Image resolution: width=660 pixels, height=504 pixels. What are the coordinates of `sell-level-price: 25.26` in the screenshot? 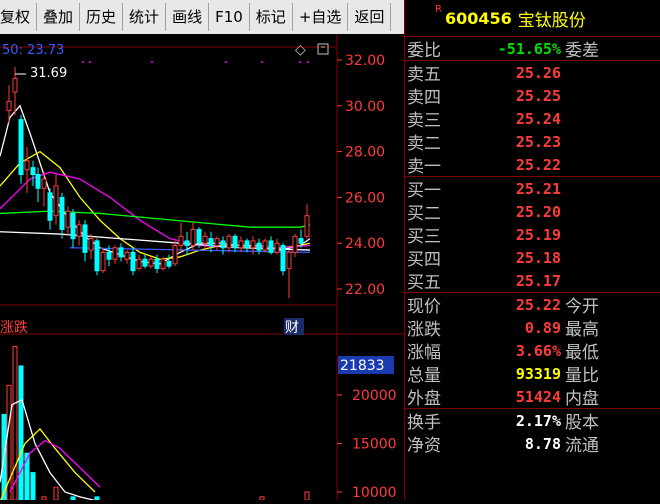 It's located at (538, 72).